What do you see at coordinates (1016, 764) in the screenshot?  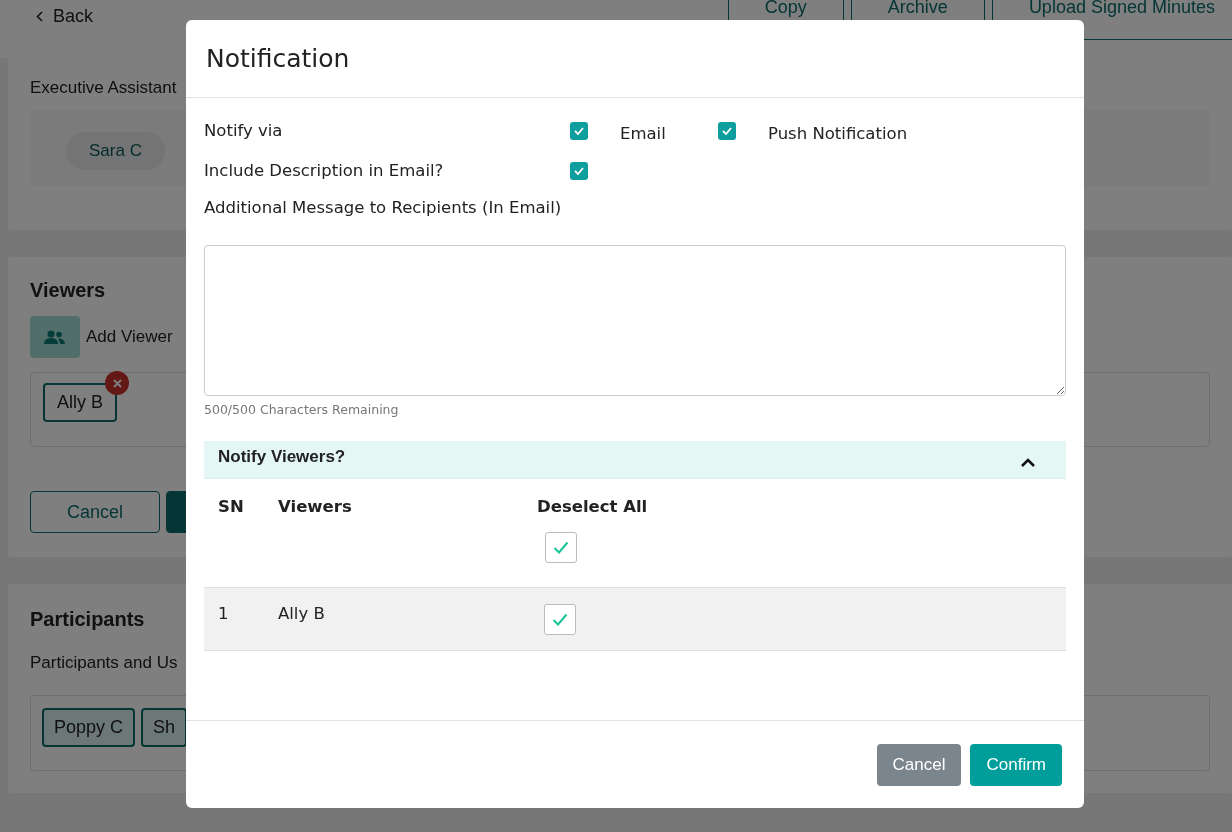 I see `confirm-button: Confirm` at bounding box center [1016, 764].